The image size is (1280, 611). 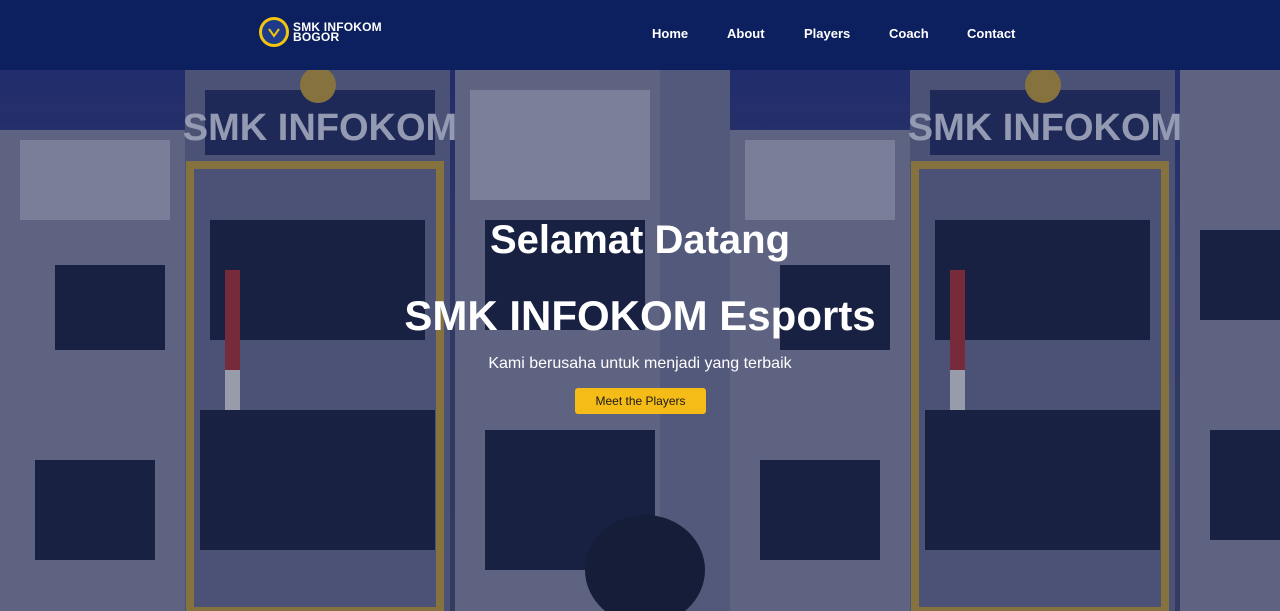 I want to click on hero-title: Selamat Datang, so click(x=640, y=240).